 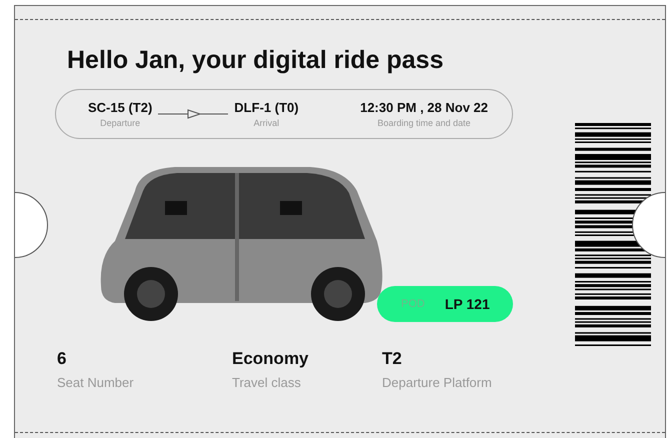 I want to click on detail-label: Departure Platform, so click(x=437, y=382).